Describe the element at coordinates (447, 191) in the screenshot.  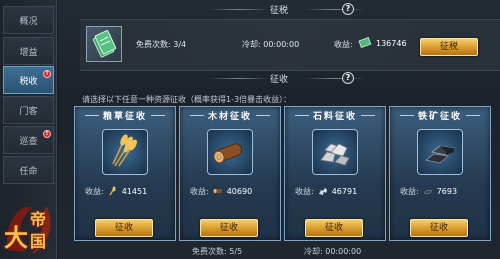
I see `income-value: 7693` at that location.